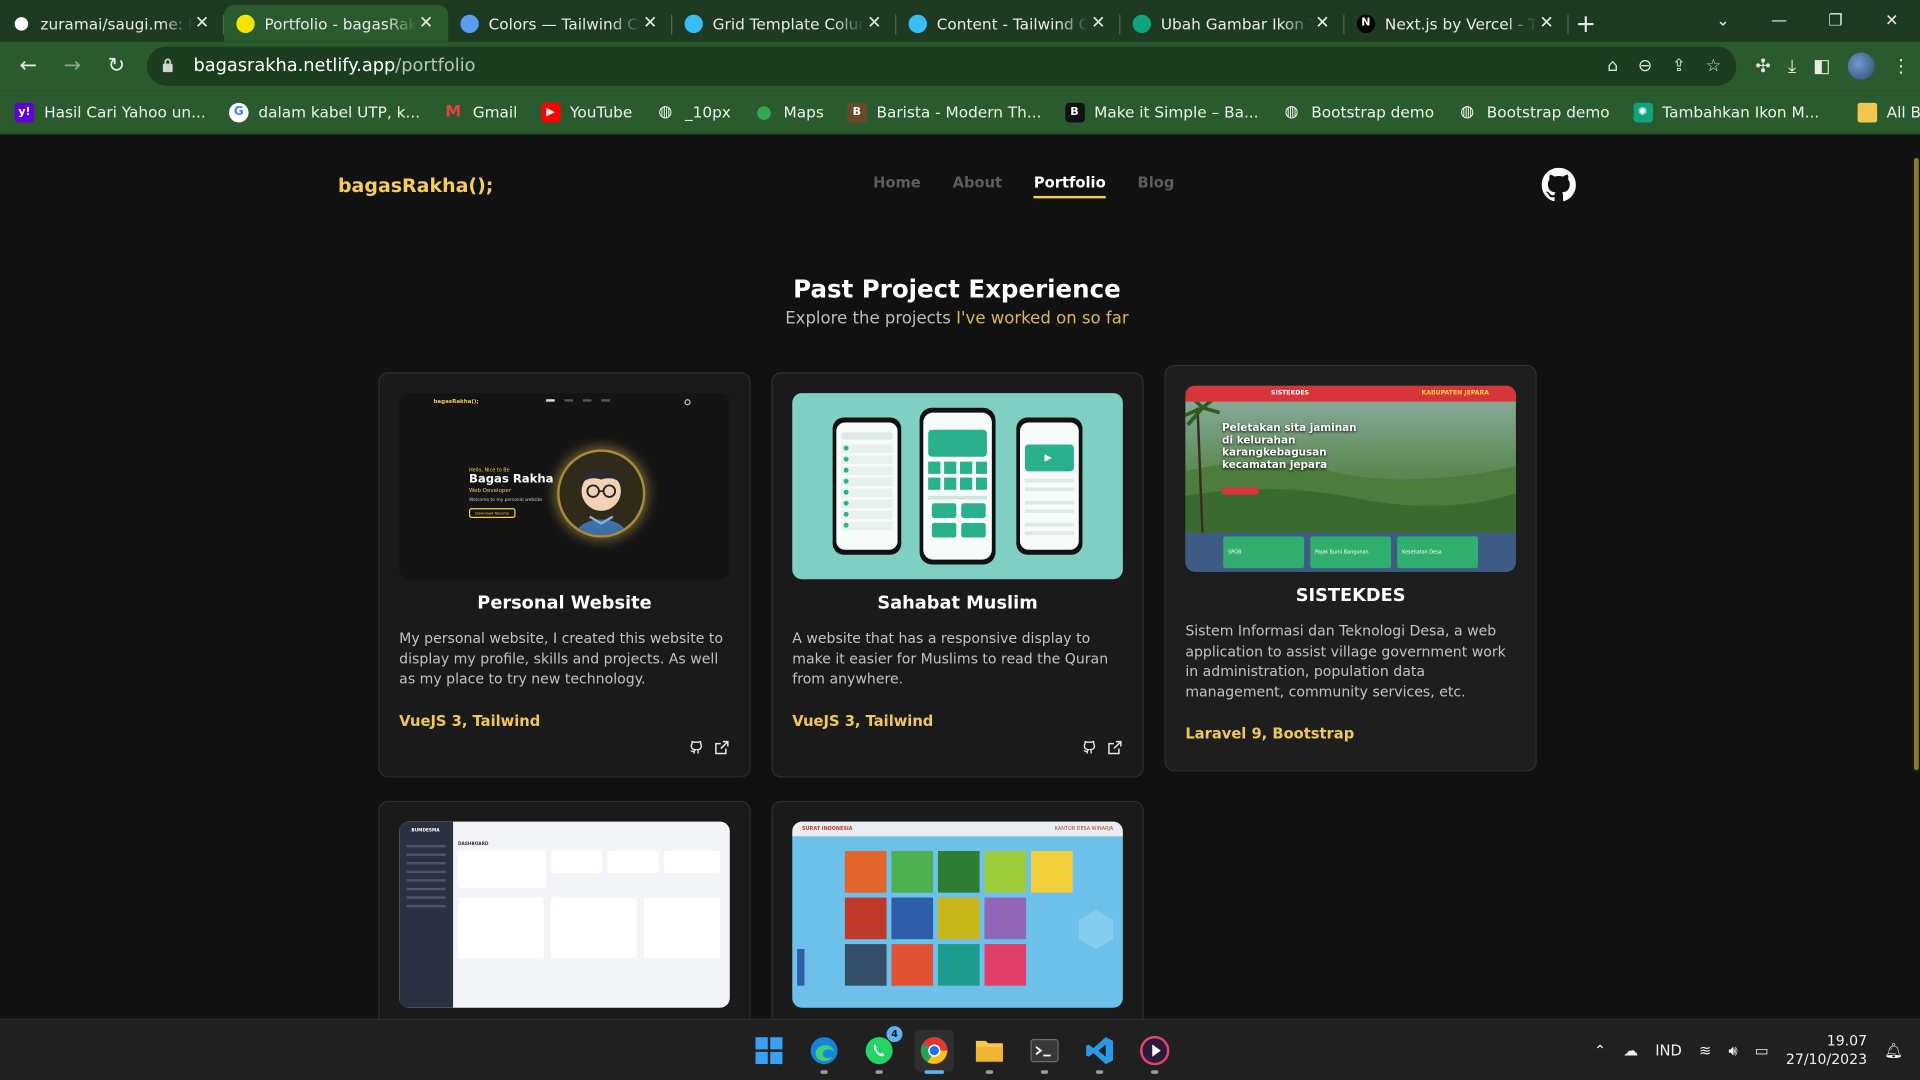  Describe the element at coordinates (1713, 66) in the screenshot. I see `star-bookmark-icon: ☆` at that location.